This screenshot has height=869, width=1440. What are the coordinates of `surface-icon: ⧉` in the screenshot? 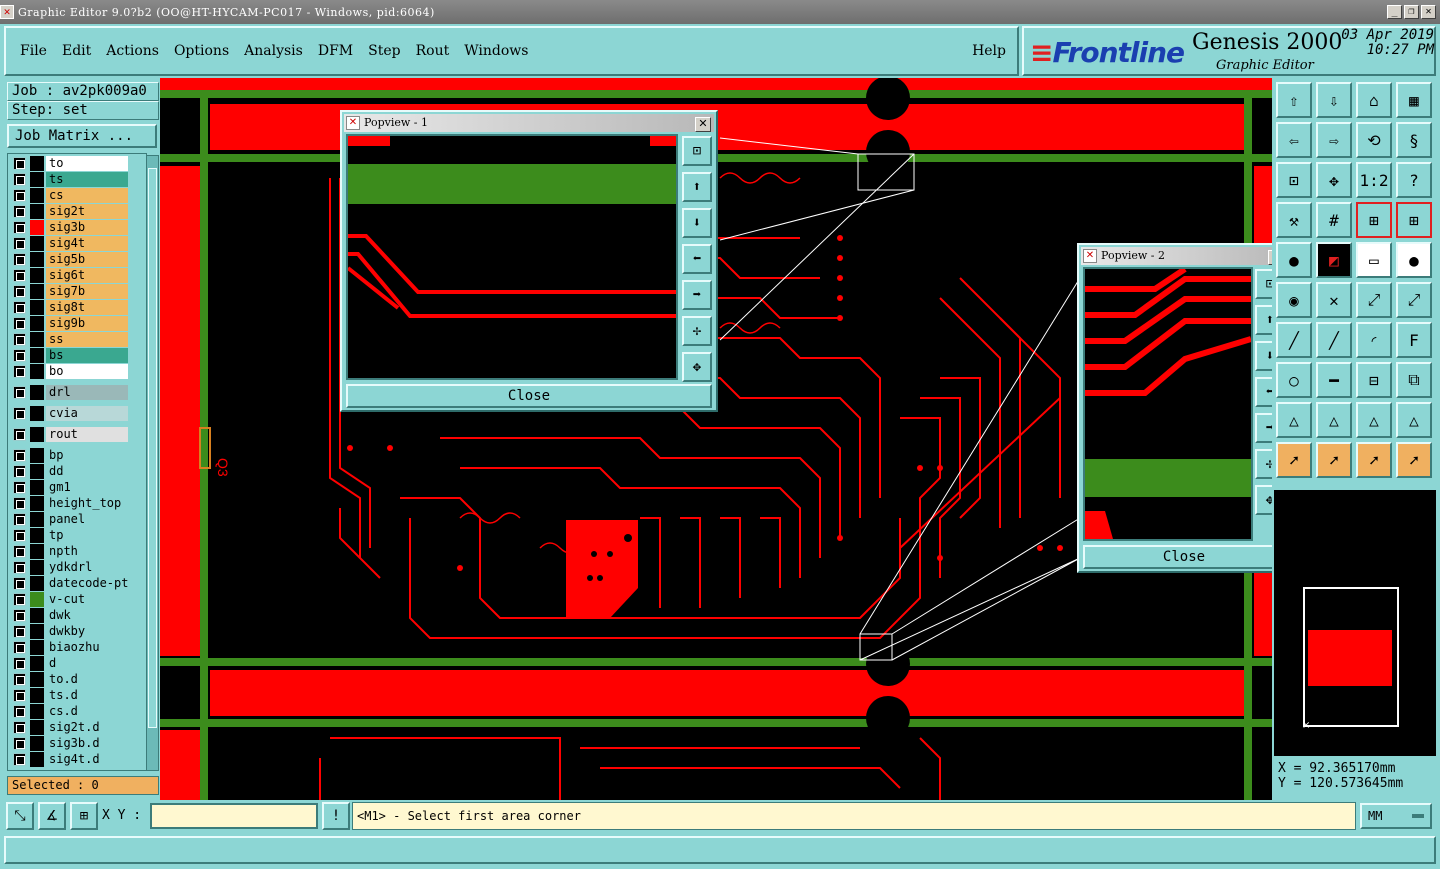 It's located at (1414, 380).